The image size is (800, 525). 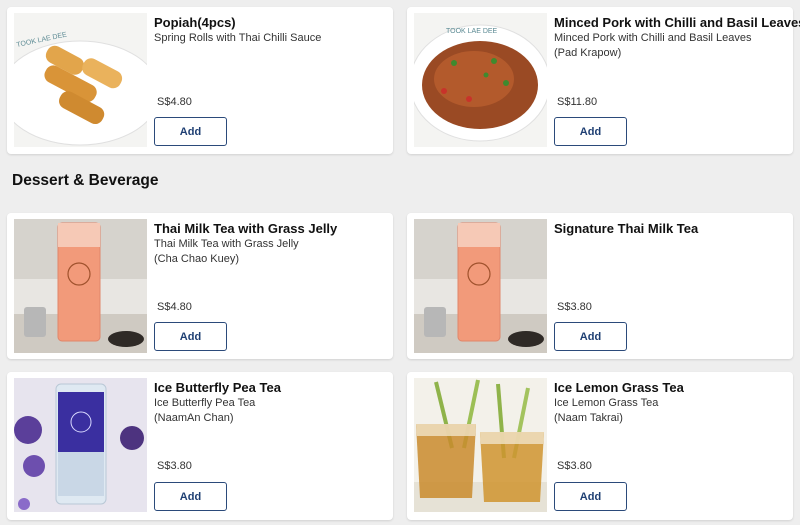 I want to click on item-subtitle: (Naam Takrai), so click(x=588, y=418).